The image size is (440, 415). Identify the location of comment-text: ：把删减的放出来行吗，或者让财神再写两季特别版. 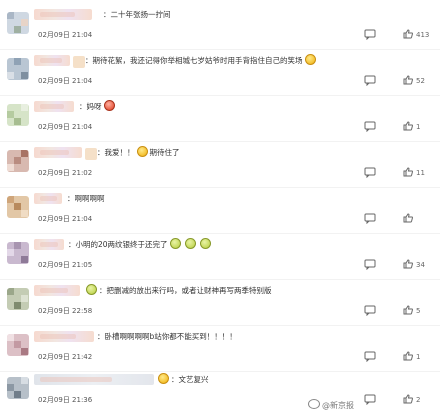
(178, 291).